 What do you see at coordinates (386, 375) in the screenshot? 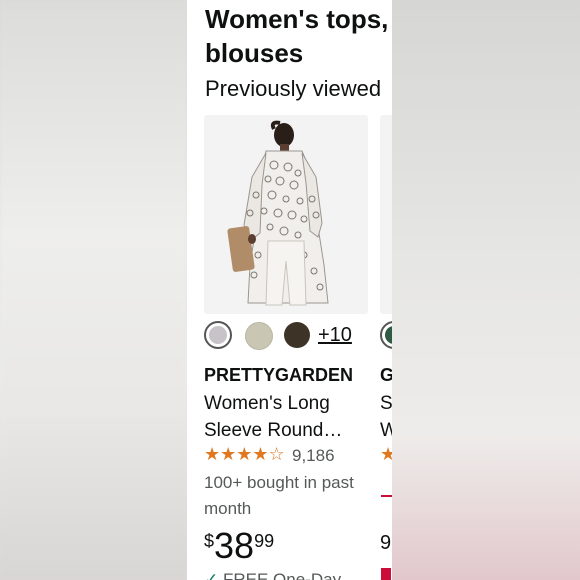
I see `next-product-brand: G` at bounding box center [386, 375].